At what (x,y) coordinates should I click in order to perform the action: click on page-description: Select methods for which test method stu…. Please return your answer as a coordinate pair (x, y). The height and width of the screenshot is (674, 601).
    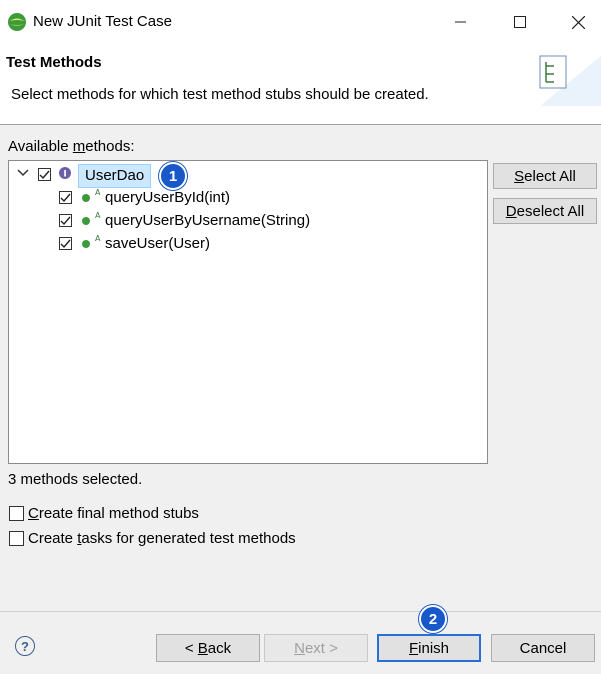
    Looking at the image, I should click on (220, 94).